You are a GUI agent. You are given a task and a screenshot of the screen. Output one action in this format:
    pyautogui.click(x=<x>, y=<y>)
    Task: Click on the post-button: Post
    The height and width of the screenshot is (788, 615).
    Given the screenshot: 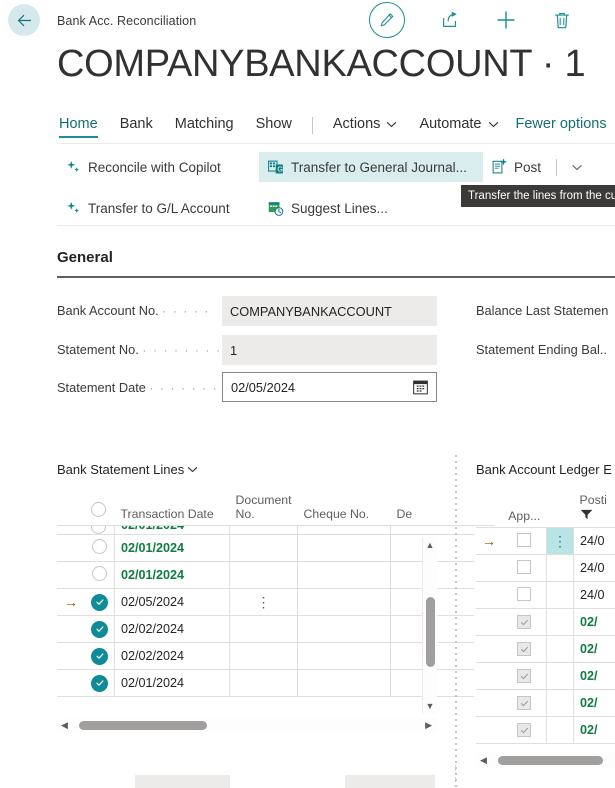 What is the action you would take?
    pyautogui.click(x=516, y=167)
    